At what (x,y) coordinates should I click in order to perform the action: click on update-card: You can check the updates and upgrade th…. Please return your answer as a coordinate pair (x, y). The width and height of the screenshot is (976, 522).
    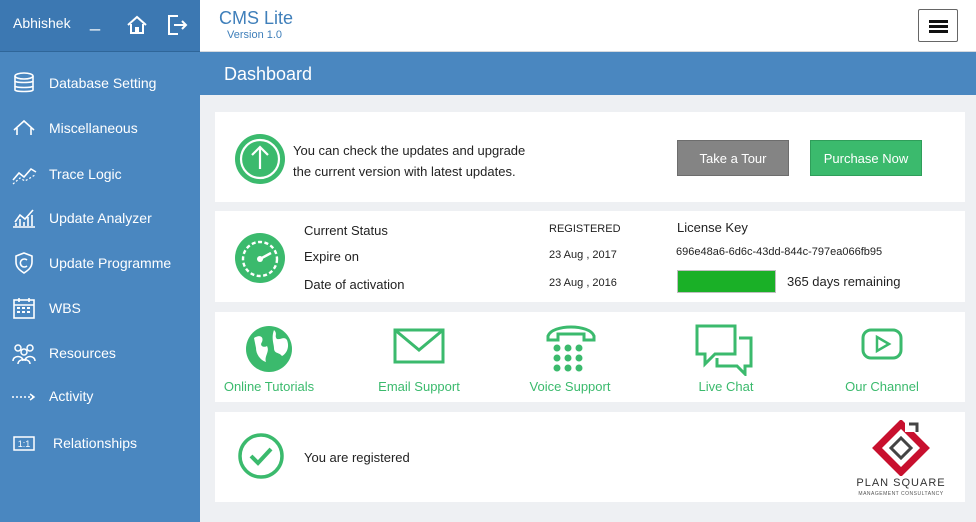
    Looking at the image, I should click on (590, 157).